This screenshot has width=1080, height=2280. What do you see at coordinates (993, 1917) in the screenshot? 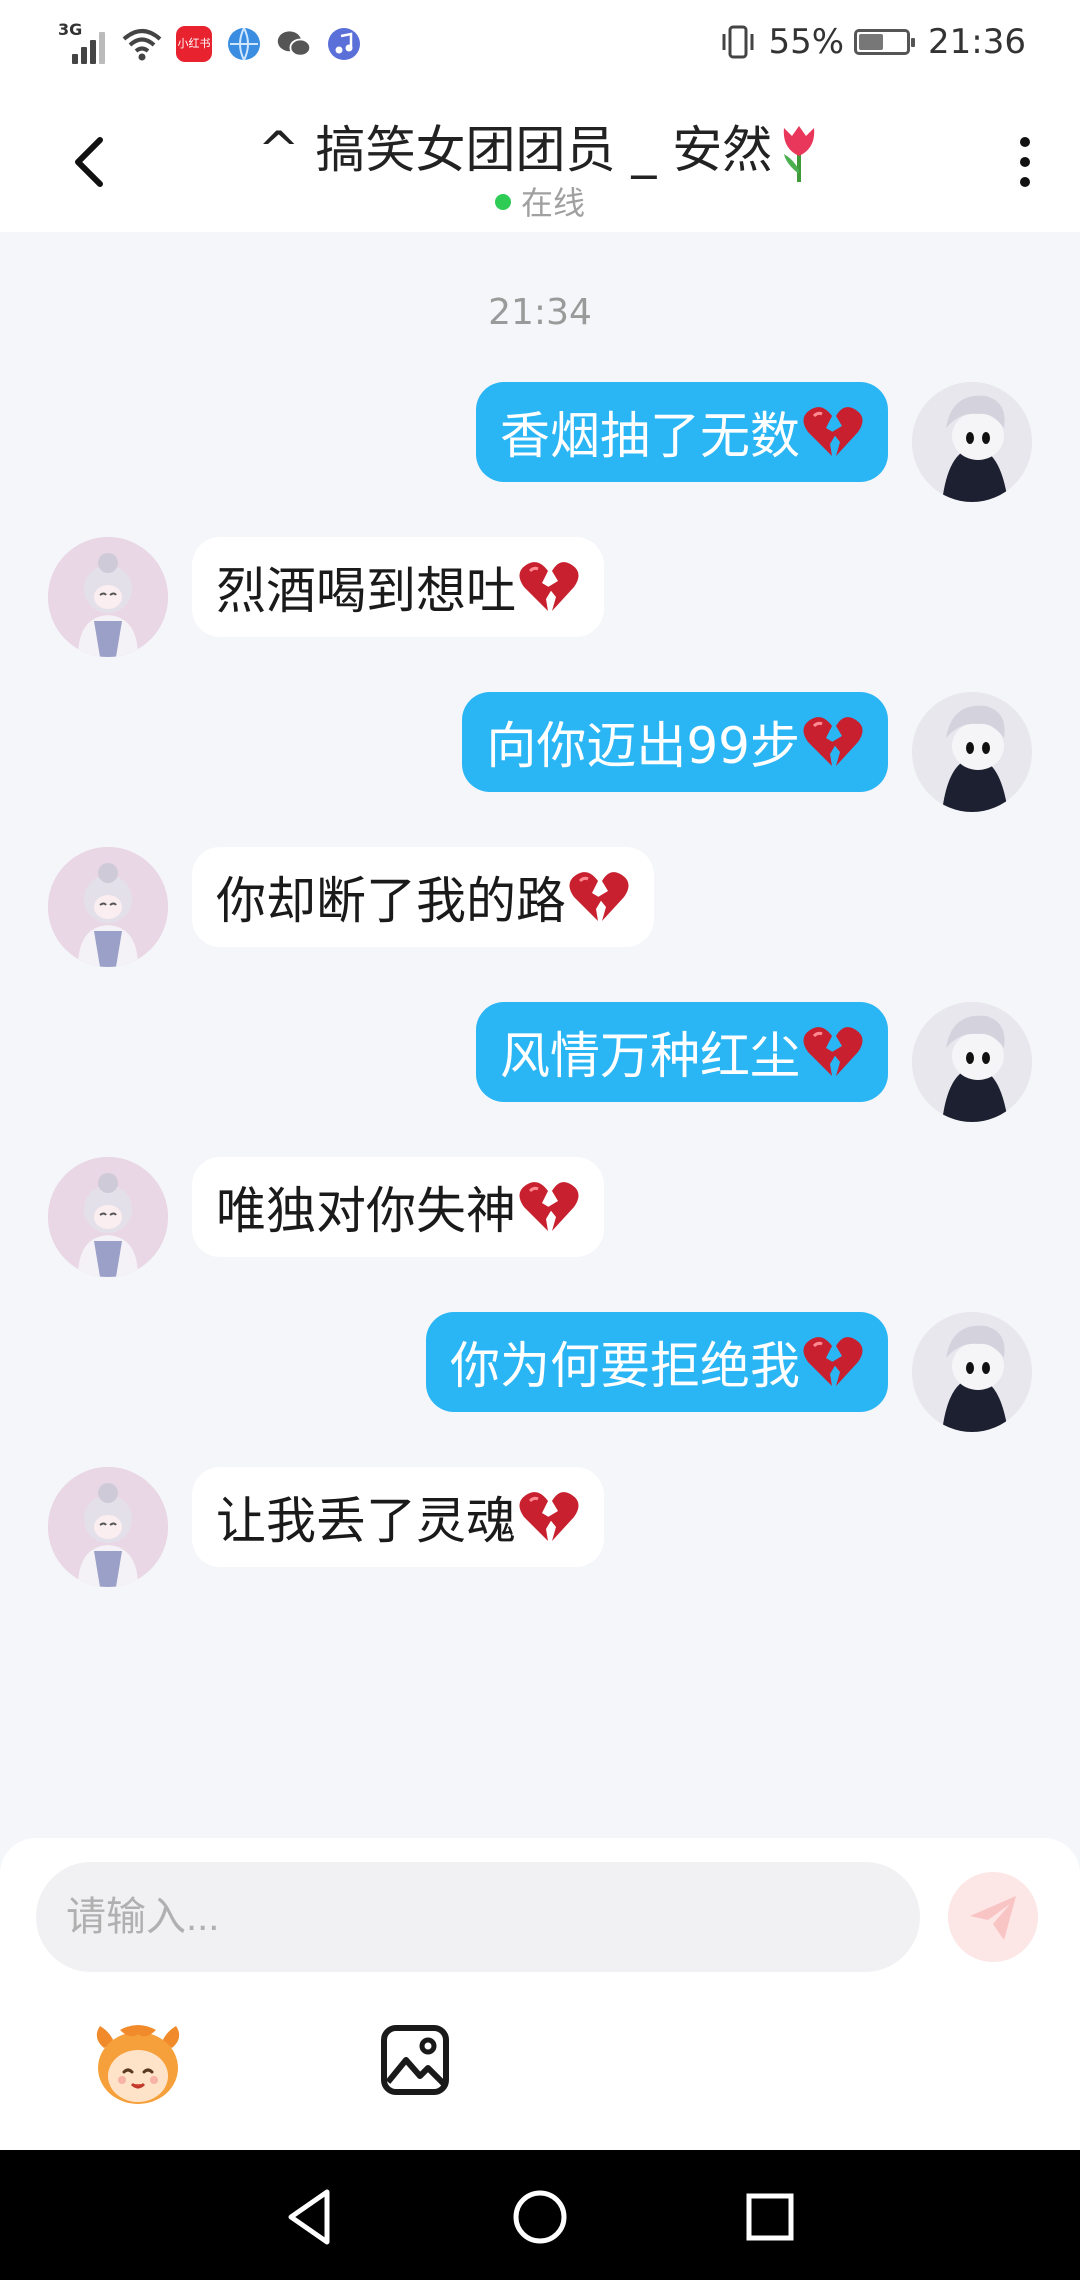
I see `send-button` at bounding box center [993, 1917].